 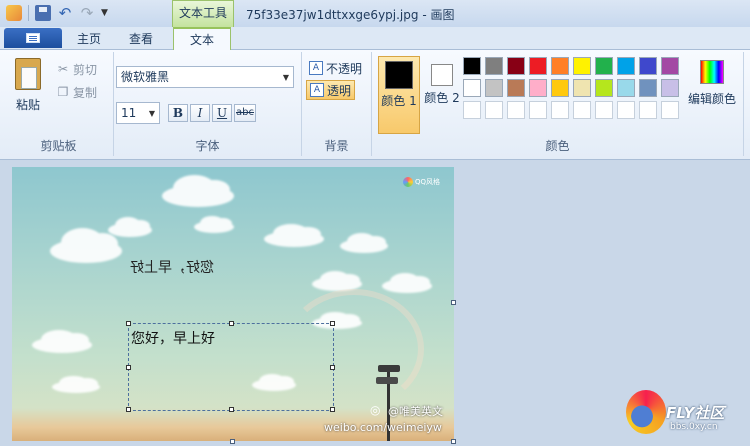 I want to click on copy-icon: ❐, so click(x=63, y=92).